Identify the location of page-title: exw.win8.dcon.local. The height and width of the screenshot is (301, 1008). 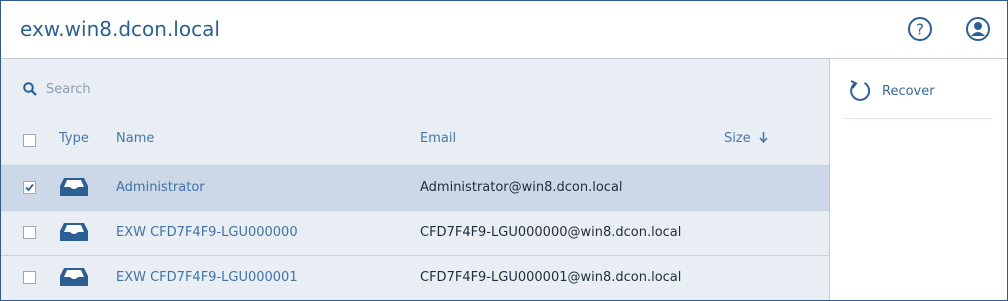
(120, 29).